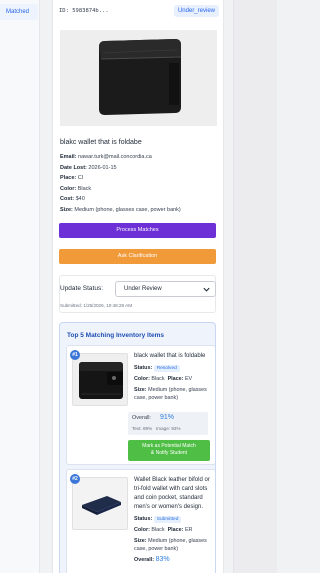 This screenshot has height=573, width=320. Describe the element at coordinates (166, 368) in the screenshot. I see `match-status-badge: Resolved` at that location.